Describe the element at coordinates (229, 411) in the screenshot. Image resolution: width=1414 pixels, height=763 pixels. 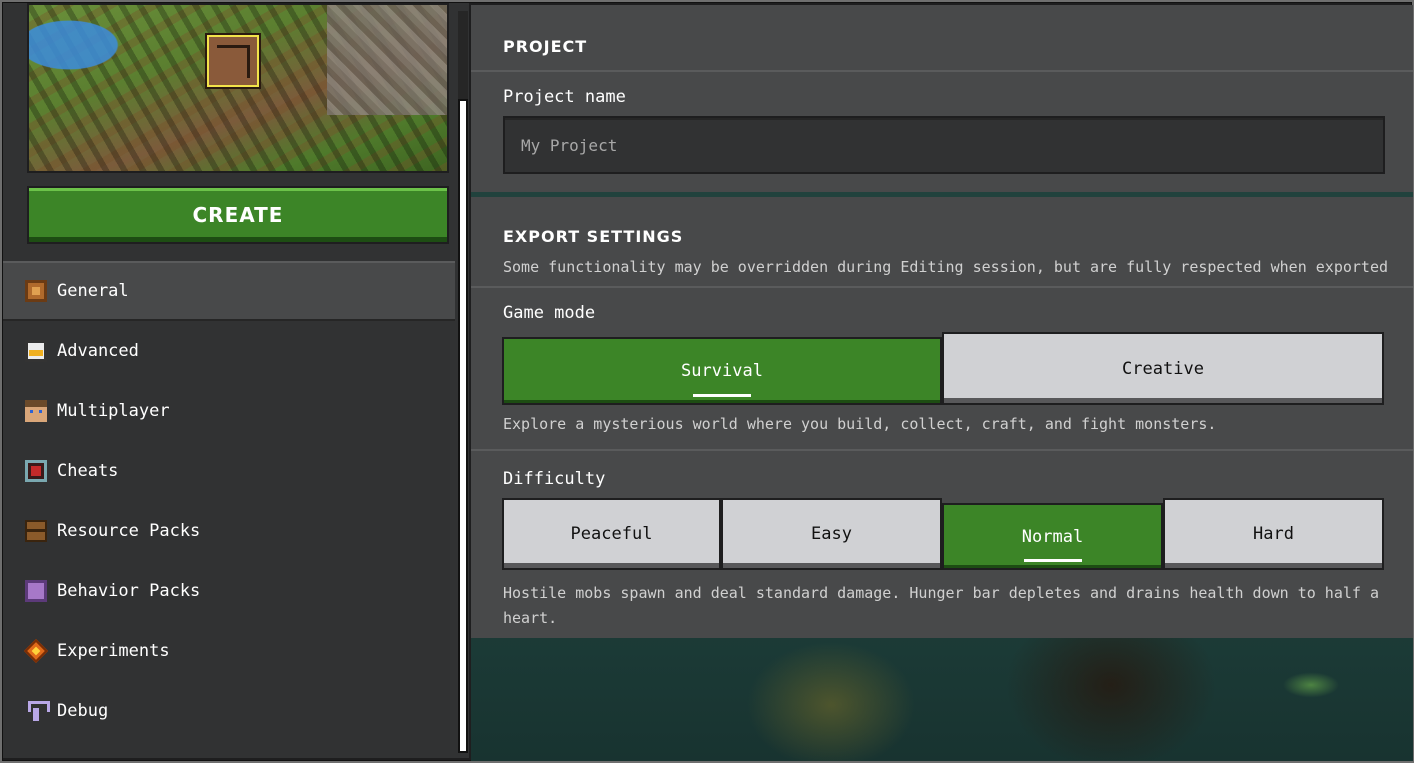
I see `sidebar-item-multiplayer: Multiplayer` at that location.